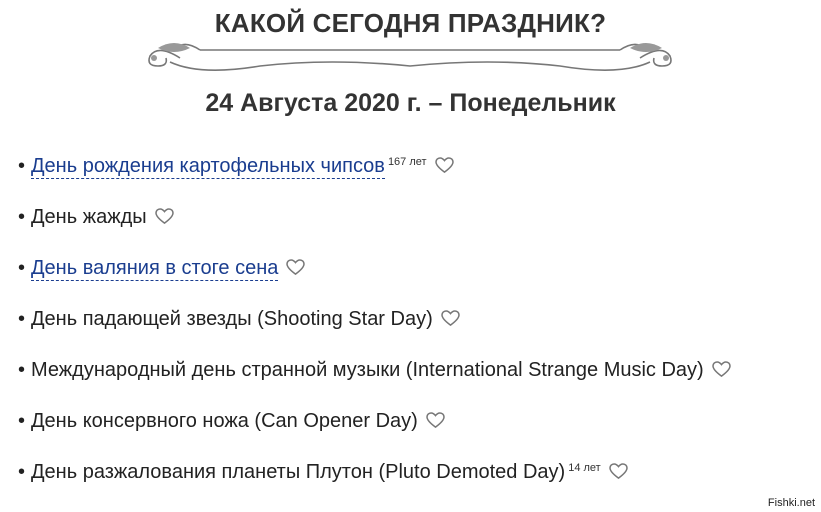 The width and height of the screenshot is (821, 512). I want to click on scroll-ornament-icon, so click(410, 57).